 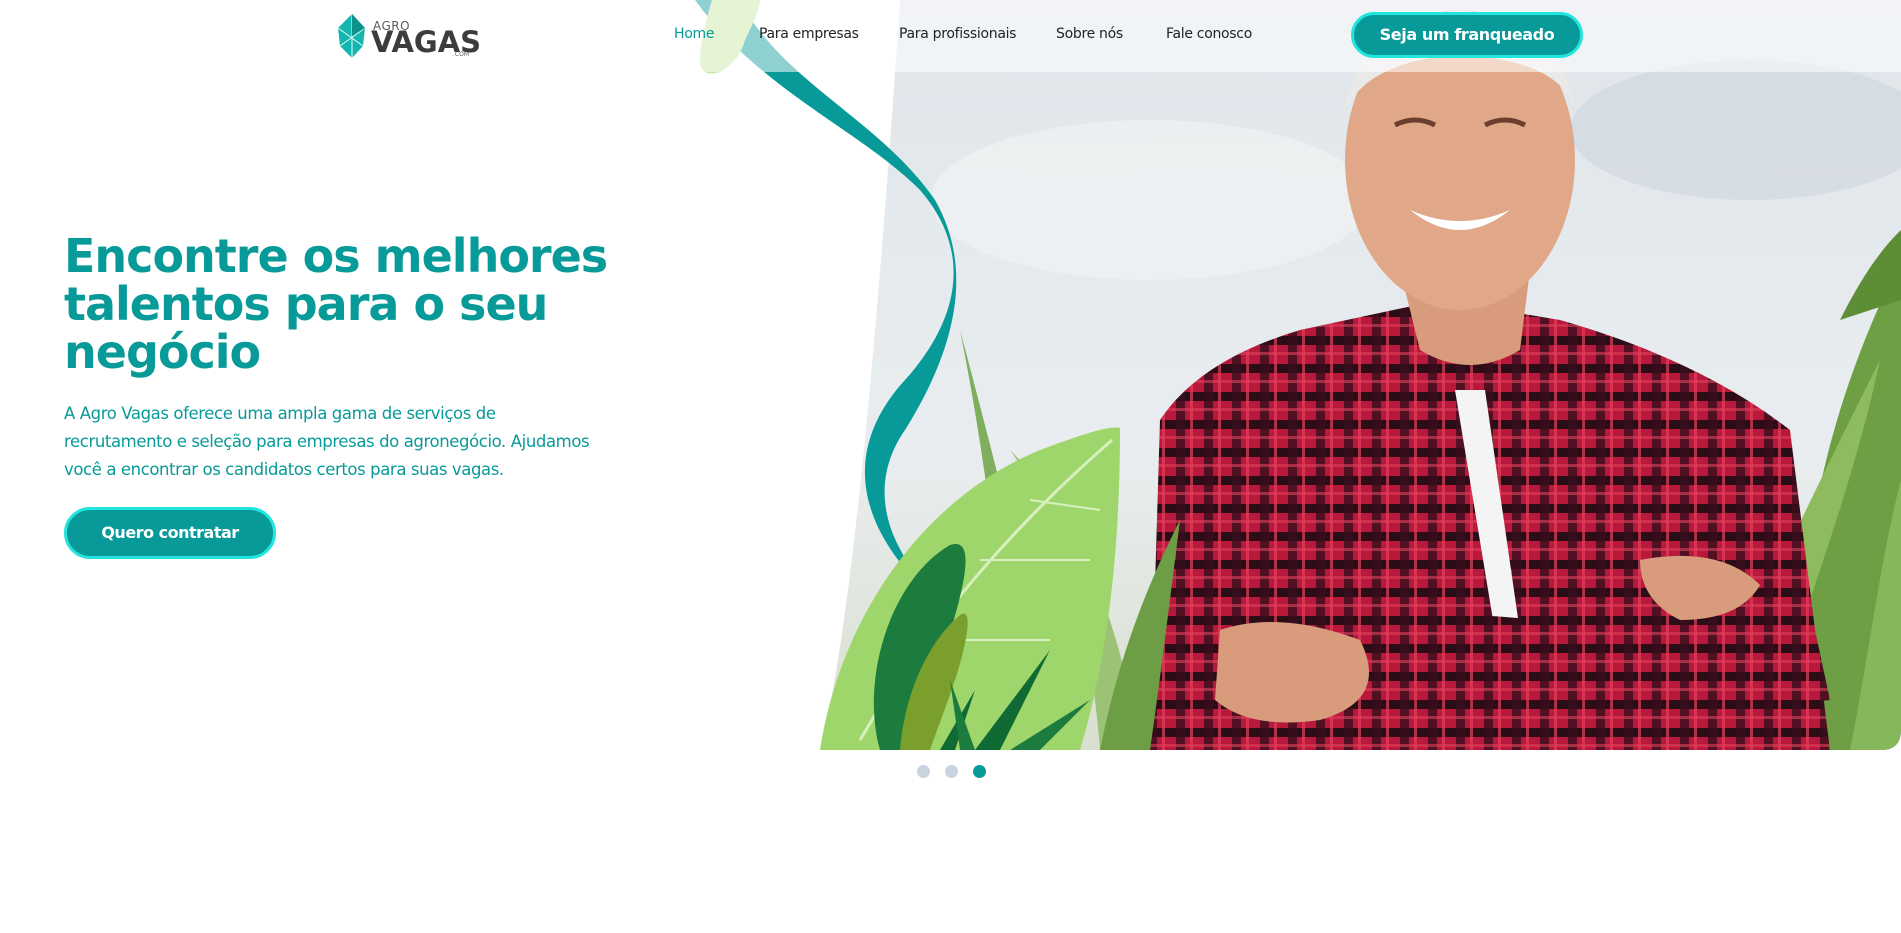 I want to click on leaf-crystal-icon, so click(x=351, y=36).